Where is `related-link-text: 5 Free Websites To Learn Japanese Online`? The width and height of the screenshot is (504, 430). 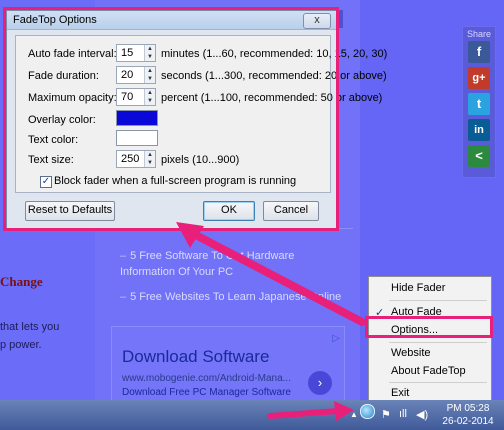
related-link-text: 5 Free Websites To Learn Japanese Online is located at coordinates (236, 297).